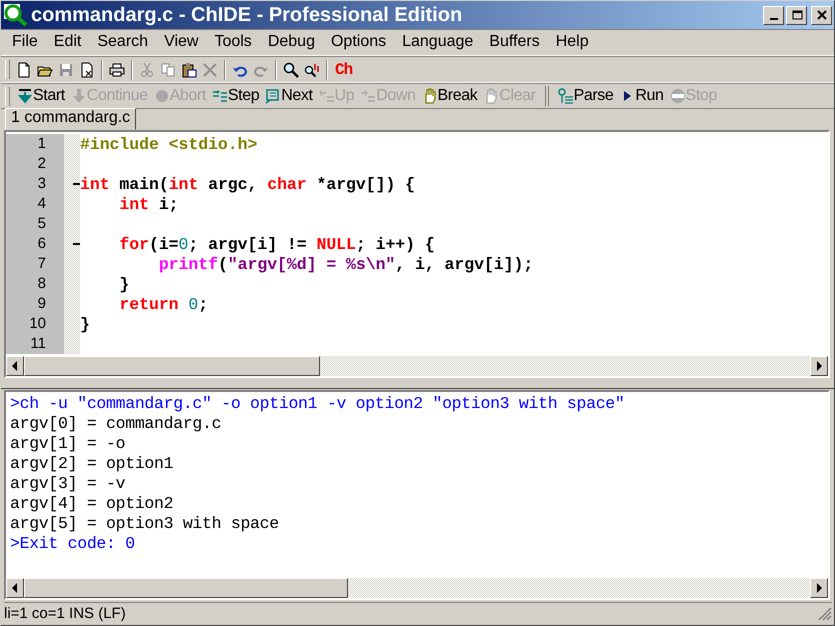 This screenshot has width=835, height=626. What do you see at coordinates (122, 42) in the screenshot?
I see `menu-item: Search` at bounding box center [122, 42].